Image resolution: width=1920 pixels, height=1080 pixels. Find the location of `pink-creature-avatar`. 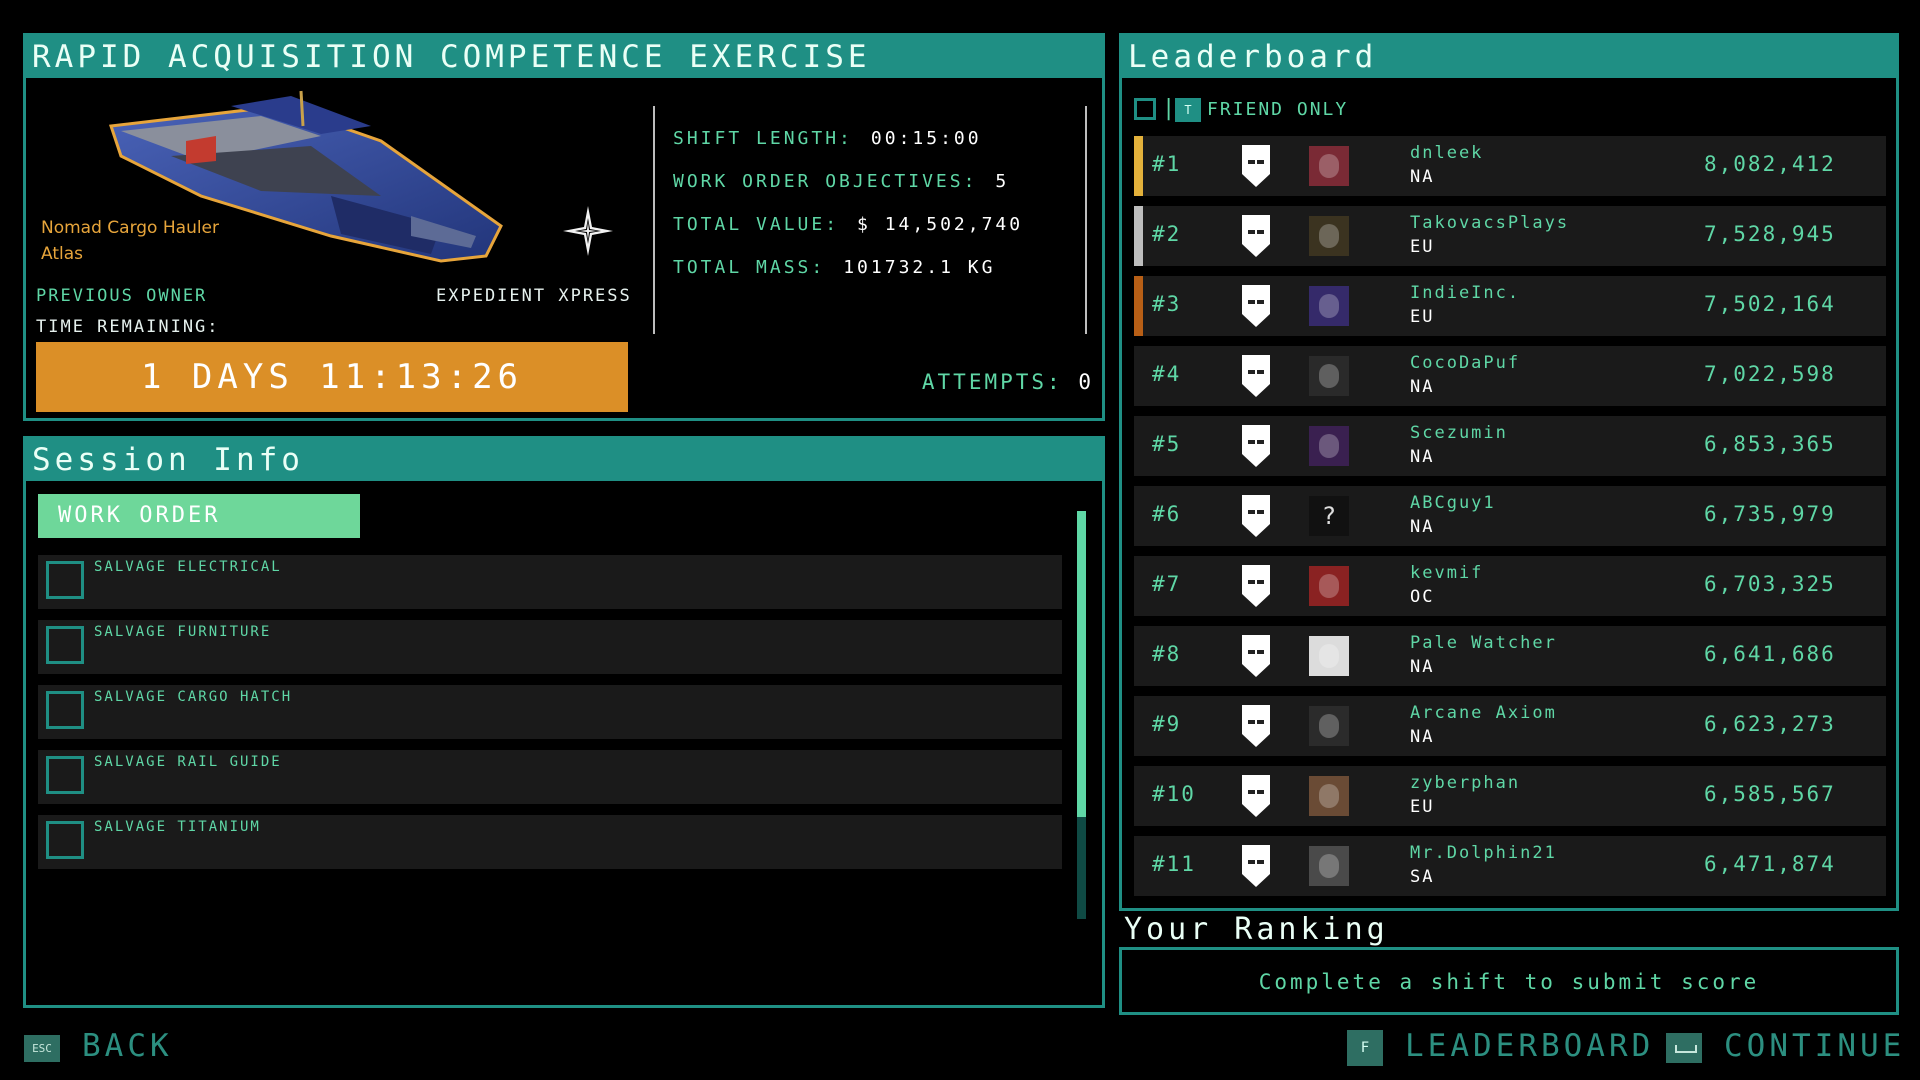

pink-creature-avatar is located at coordinates (1329, 166).